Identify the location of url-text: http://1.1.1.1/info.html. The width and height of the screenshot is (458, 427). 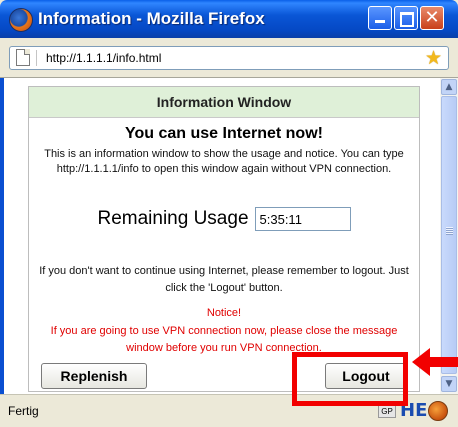
(103, 58).